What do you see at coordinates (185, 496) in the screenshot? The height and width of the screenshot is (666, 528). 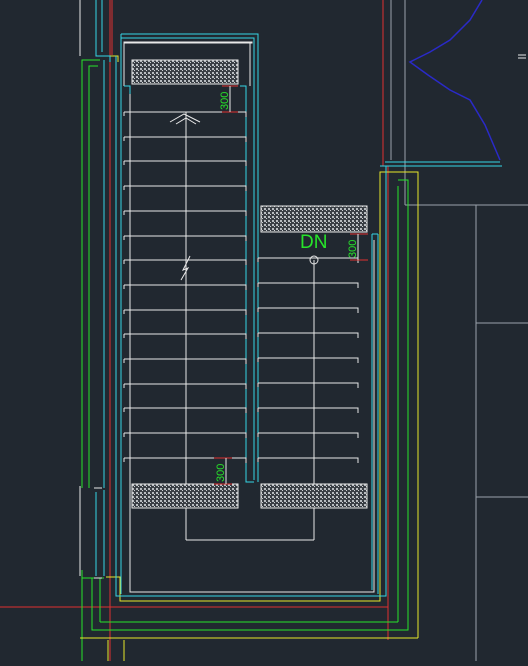 I see `hatch-bottom-left` at bounding box center [185, 496].